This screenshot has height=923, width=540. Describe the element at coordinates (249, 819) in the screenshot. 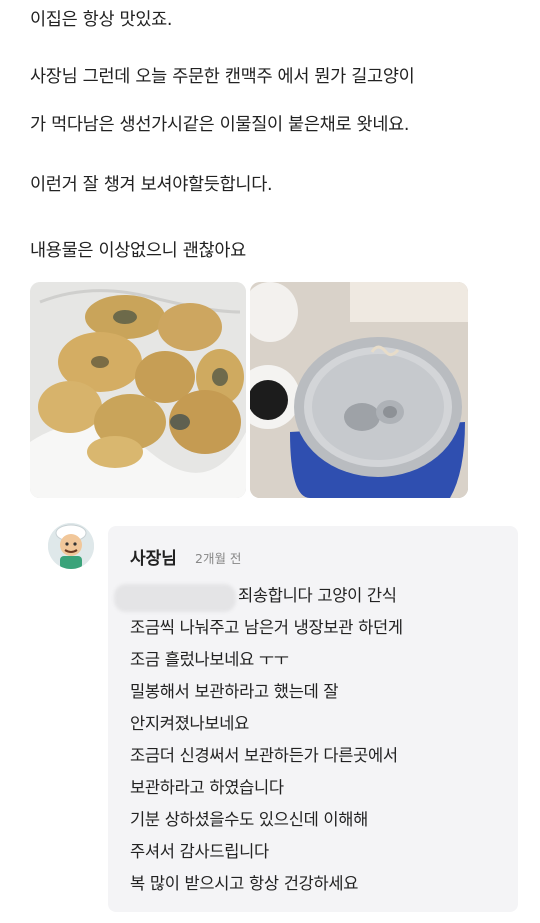

I see `reply-line: 기분 상하셨을수도 있으신데 이해해` at that location.